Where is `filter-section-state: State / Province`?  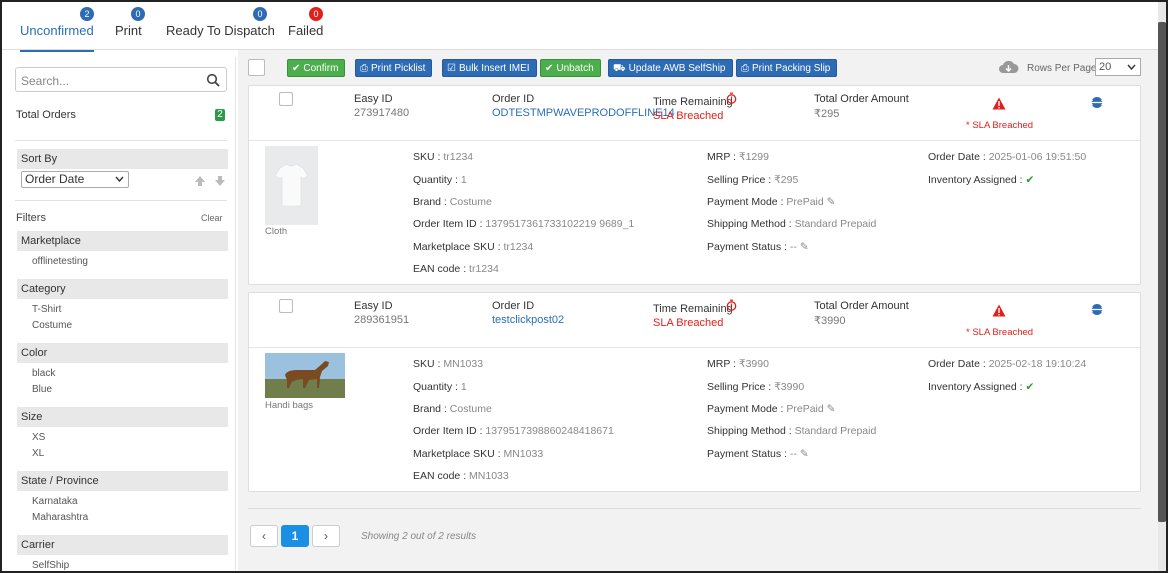
filter-section-state: State / Province is located at coordinates (122, 481).